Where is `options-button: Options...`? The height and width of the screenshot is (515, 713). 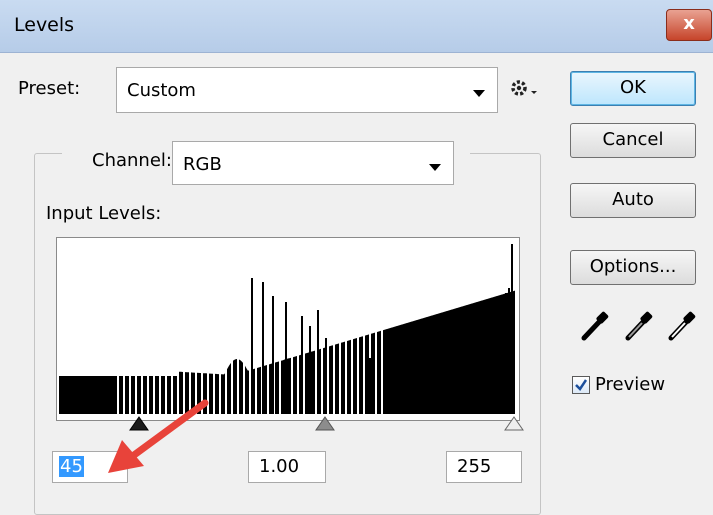
options-button: Options... is located at coordinates (633, 267).